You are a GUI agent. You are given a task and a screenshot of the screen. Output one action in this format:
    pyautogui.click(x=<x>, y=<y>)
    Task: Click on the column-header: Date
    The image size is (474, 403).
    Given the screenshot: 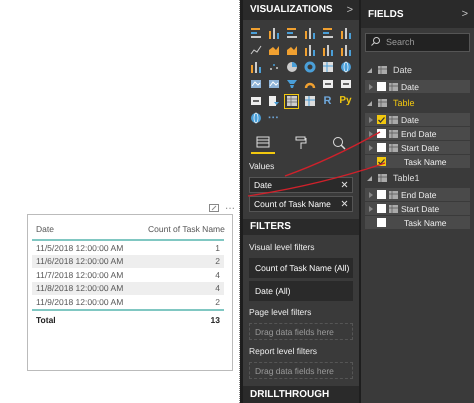 What is the action you would take?
    pyautogui.click(x=45, y=229)
    